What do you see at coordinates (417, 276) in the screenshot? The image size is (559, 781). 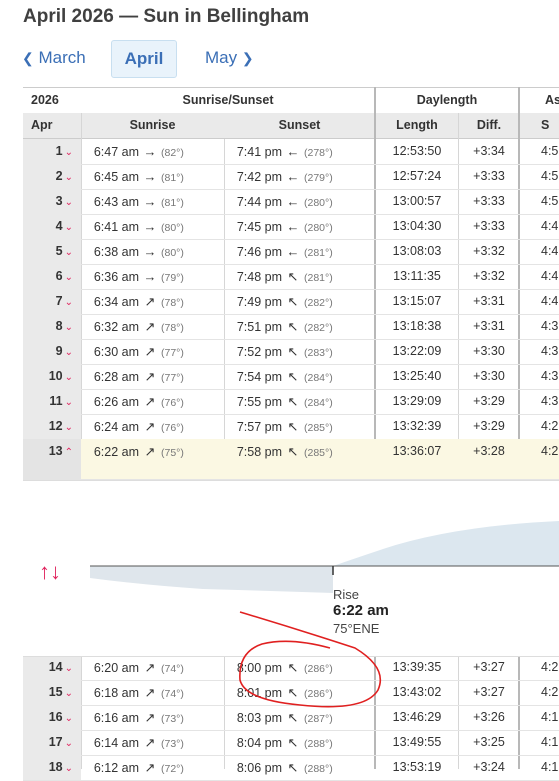 I see `daylength-cell: 13:11:35` at bounding box center [417, 276].